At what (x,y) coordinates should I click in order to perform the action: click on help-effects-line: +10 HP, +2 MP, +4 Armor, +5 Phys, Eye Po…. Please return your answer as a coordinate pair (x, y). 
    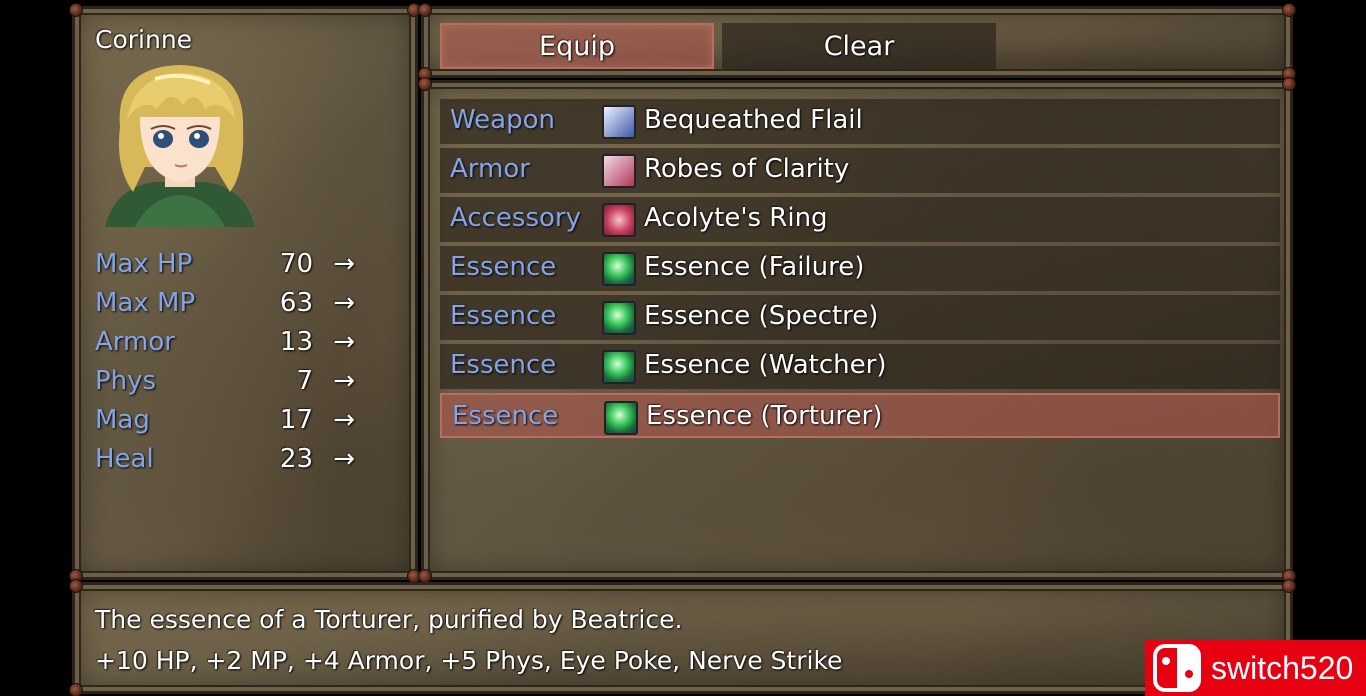
    Looking at the image, I should click on (469, 660).